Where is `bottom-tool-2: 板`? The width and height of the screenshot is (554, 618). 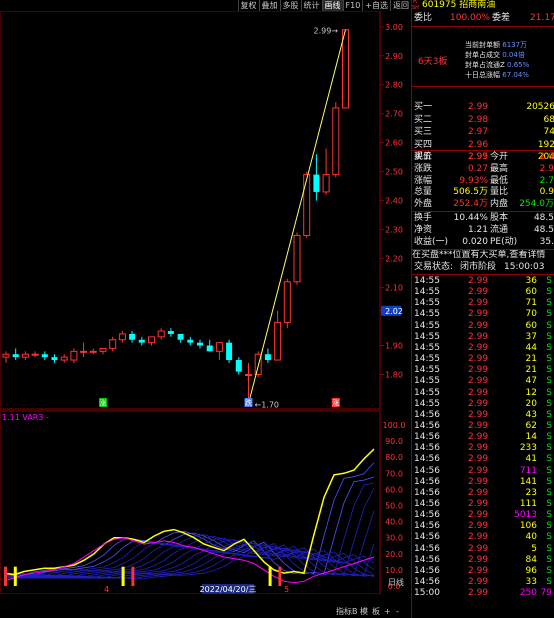
bottom-tool-2: 板 is located at coordinates (376, 612).